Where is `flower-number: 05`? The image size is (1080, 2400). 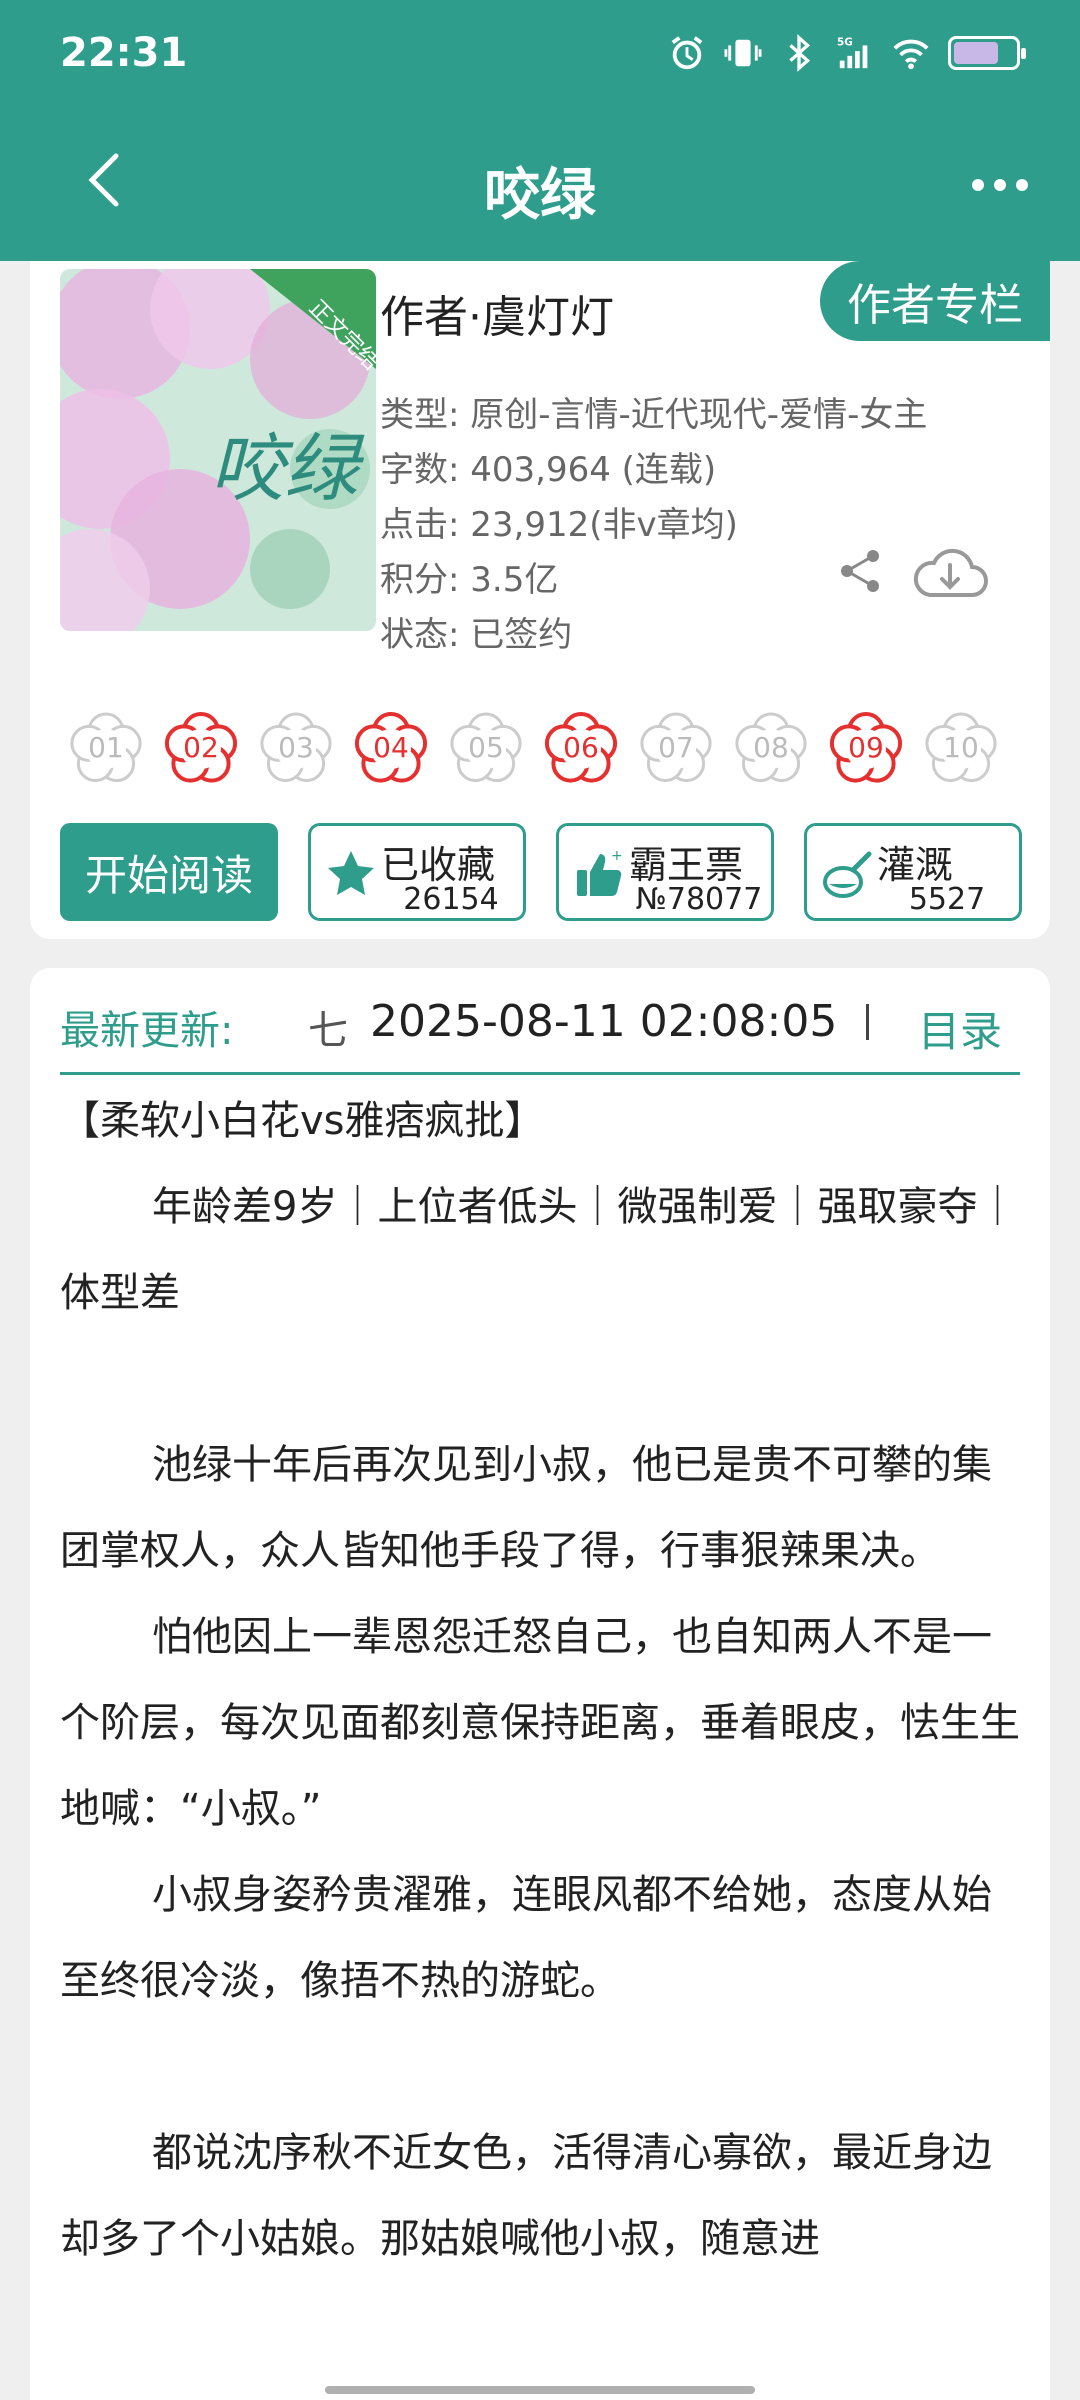
flower-number: 05 is located at coordinates (486, 747).